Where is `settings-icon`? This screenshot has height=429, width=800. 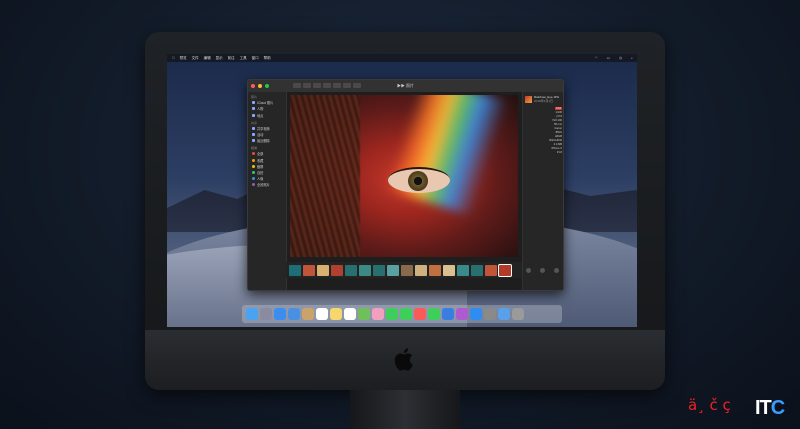 settings-icon is located at coordinates (490, 314).